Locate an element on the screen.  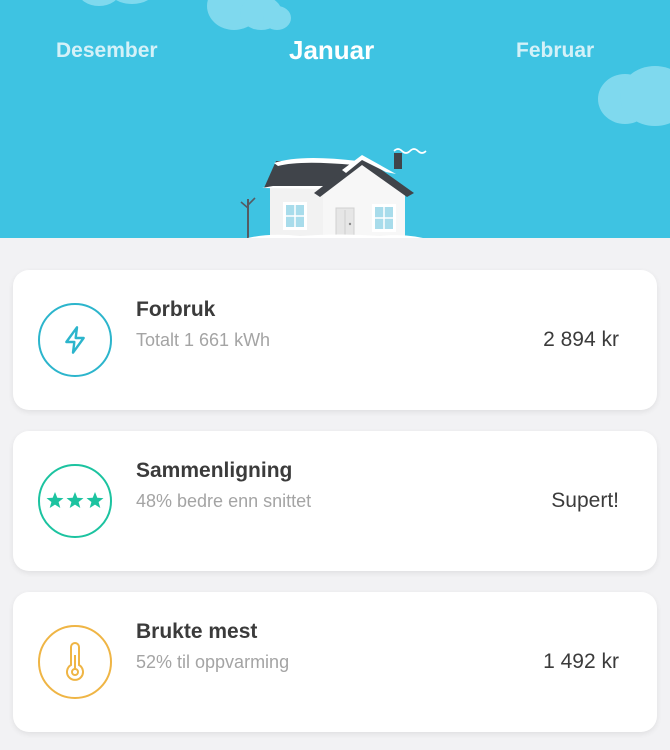
consumption-icon-ring is located at coordinates (75, 340).